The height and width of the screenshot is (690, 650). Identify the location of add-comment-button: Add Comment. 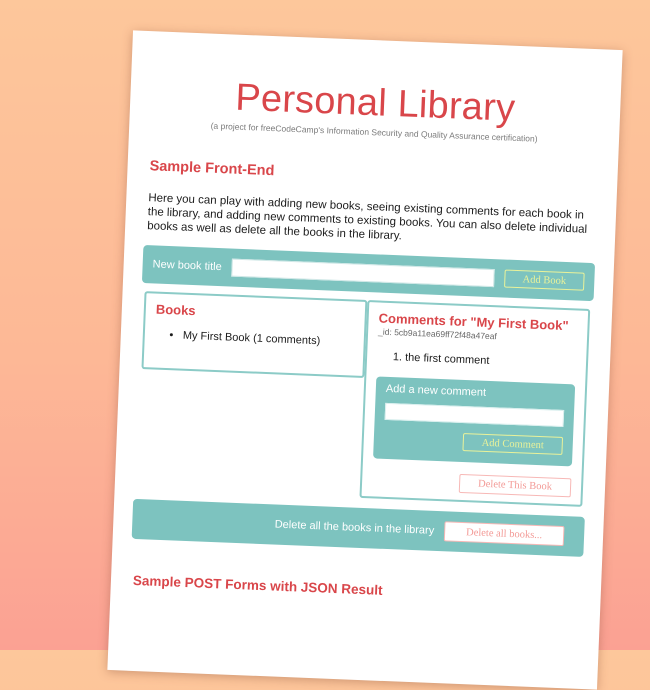
(513, 443).